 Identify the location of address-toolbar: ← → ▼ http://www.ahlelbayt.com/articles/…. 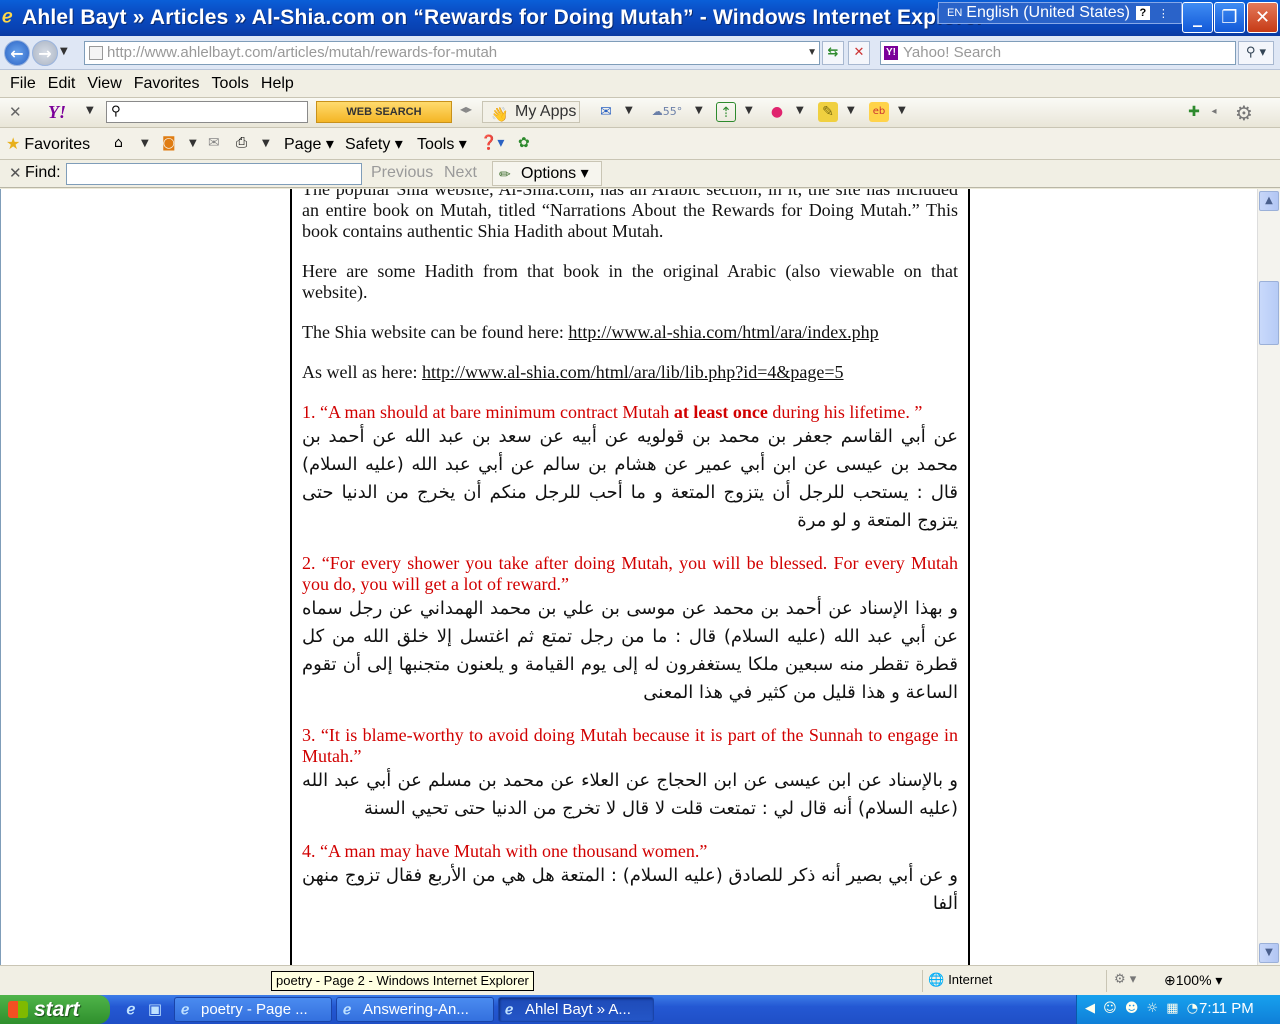
(640, 53).